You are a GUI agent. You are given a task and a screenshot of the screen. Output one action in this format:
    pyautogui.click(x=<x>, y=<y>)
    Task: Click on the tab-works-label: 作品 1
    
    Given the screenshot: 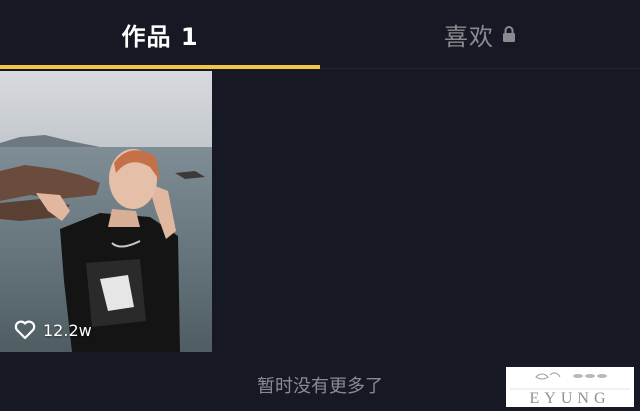 What is the action you would take?
    pyautogui.click(x=160, y=36)
    